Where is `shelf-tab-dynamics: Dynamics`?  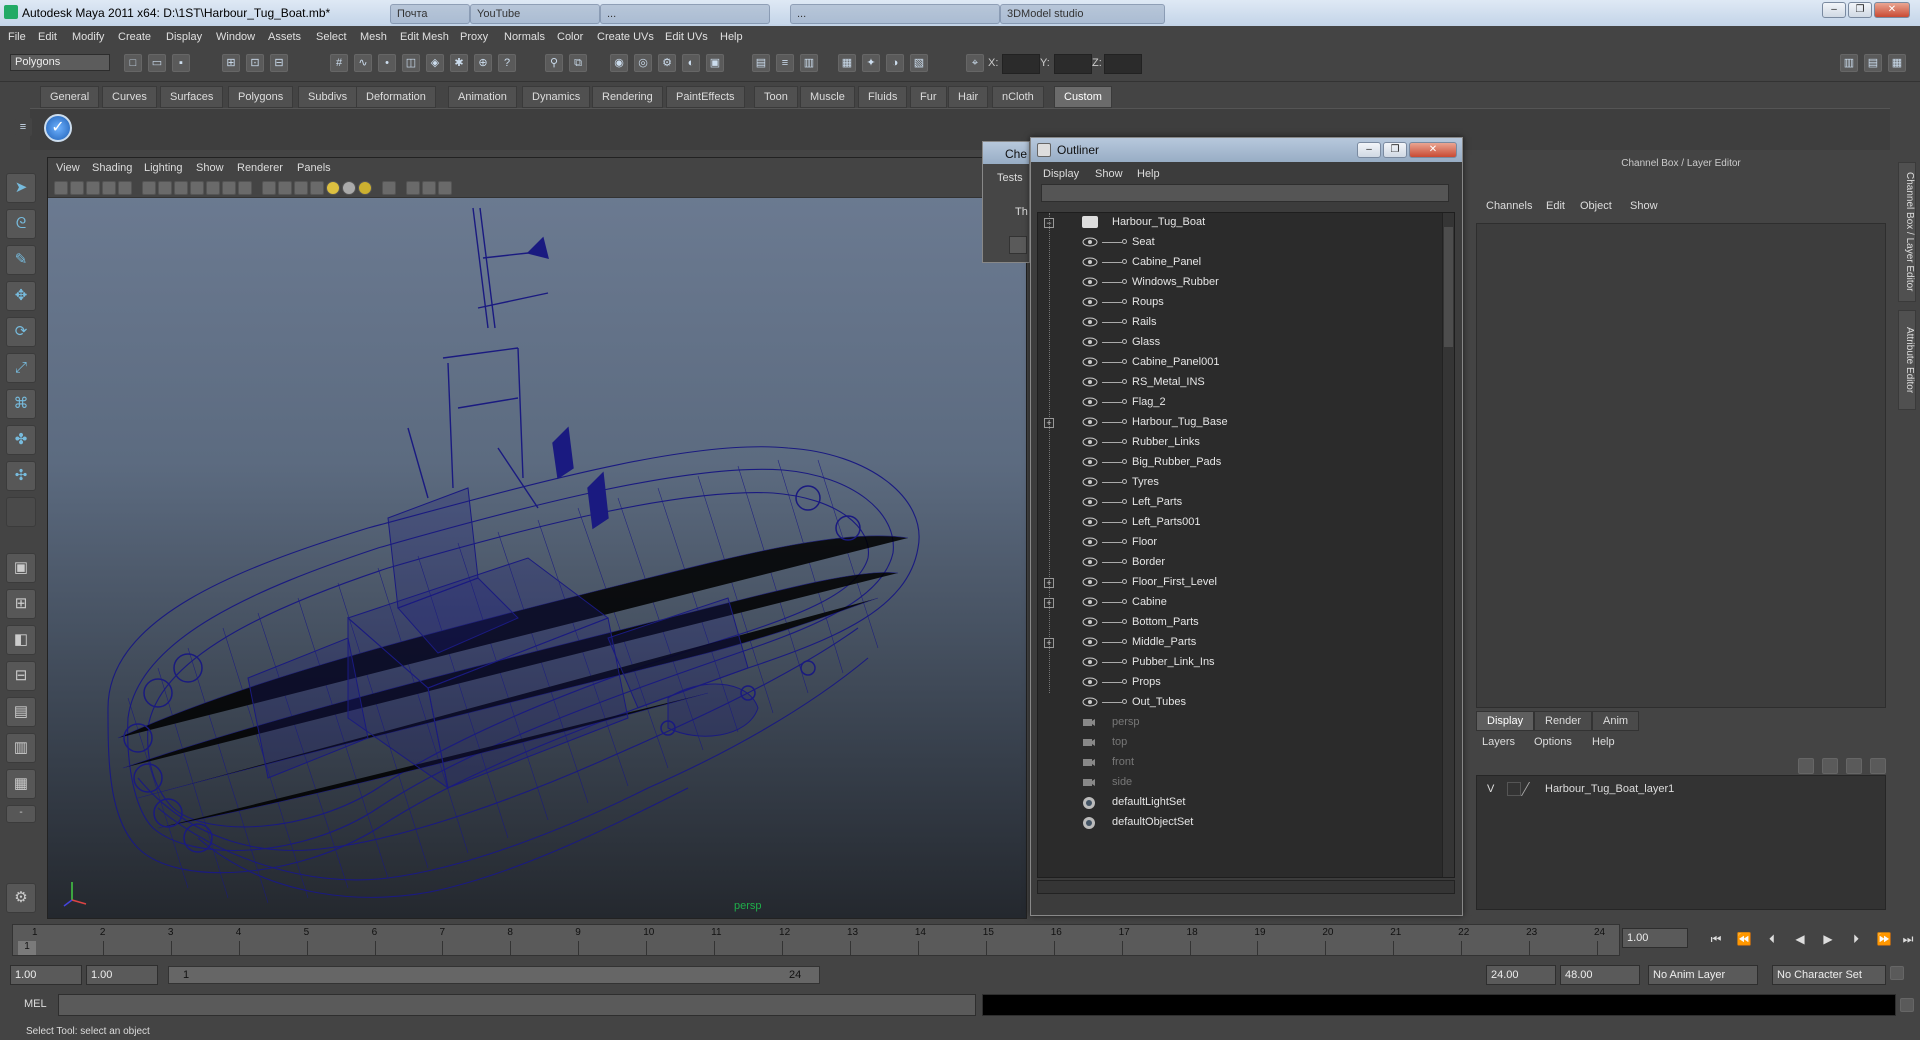 shelf-tab-dynamics: Dynamics is located at coordinates (556, 97).